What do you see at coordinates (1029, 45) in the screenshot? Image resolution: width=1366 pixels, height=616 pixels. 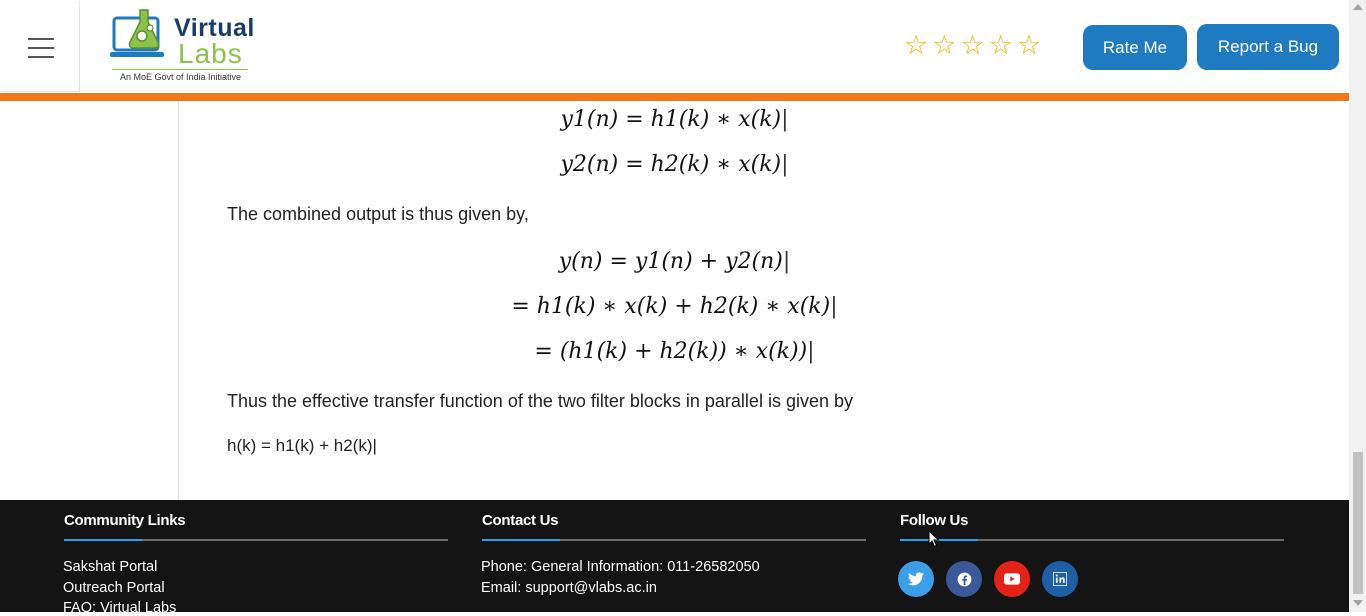 I see `star-icon-5: ☆` at bounding box center [1029, 45].